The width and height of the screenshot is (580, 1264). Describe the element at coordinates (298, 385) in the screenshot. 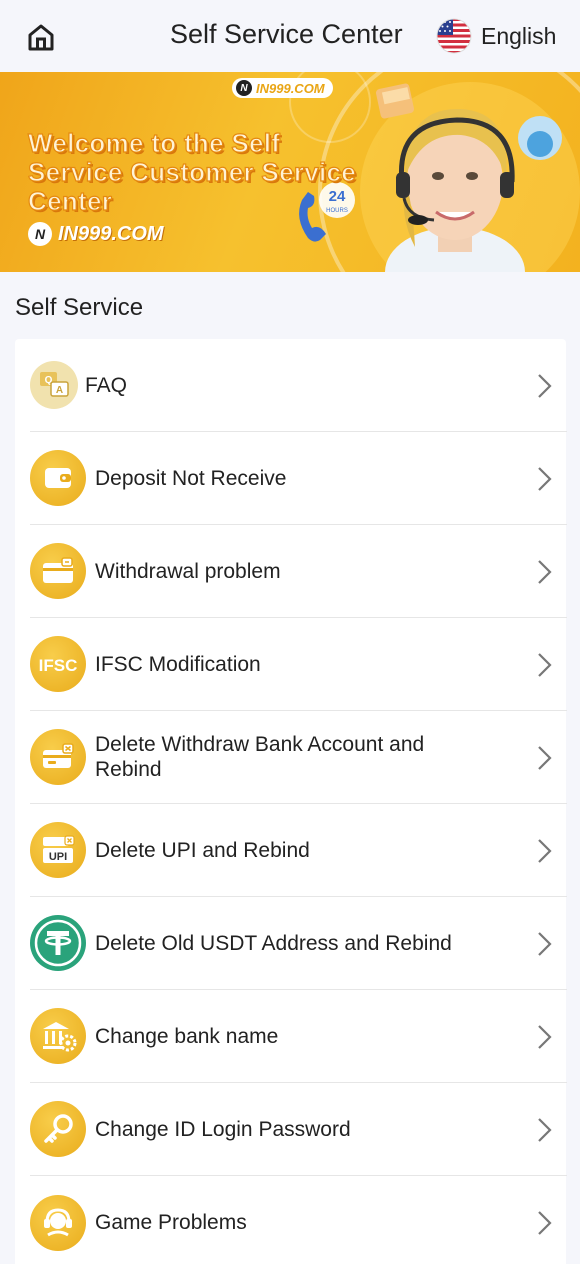

I see `list-item-faq: Q A FAQ` at that location.